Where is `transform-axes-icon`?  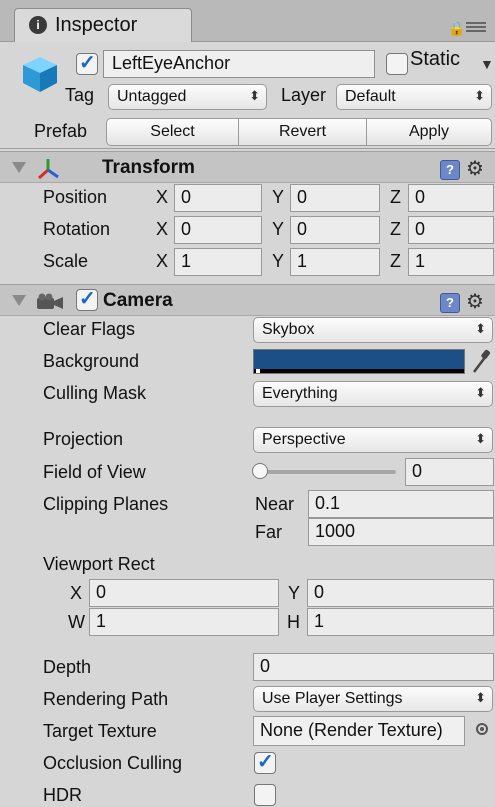
transform-axes-icon is located at coordinates (48, 169).